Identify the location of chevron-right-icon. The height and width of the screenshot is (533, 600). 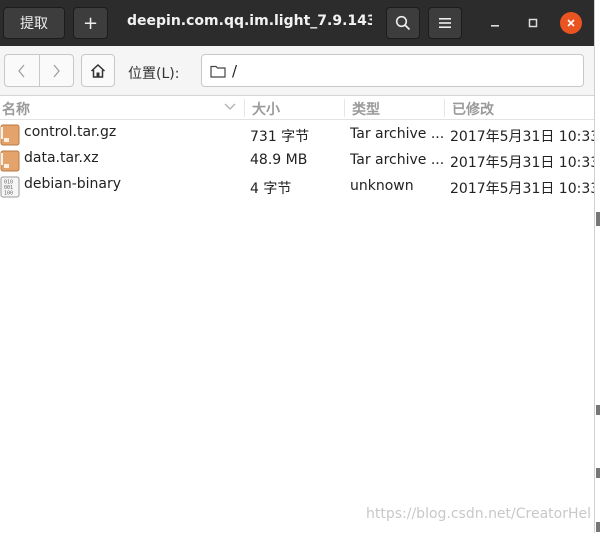
(57, 70).